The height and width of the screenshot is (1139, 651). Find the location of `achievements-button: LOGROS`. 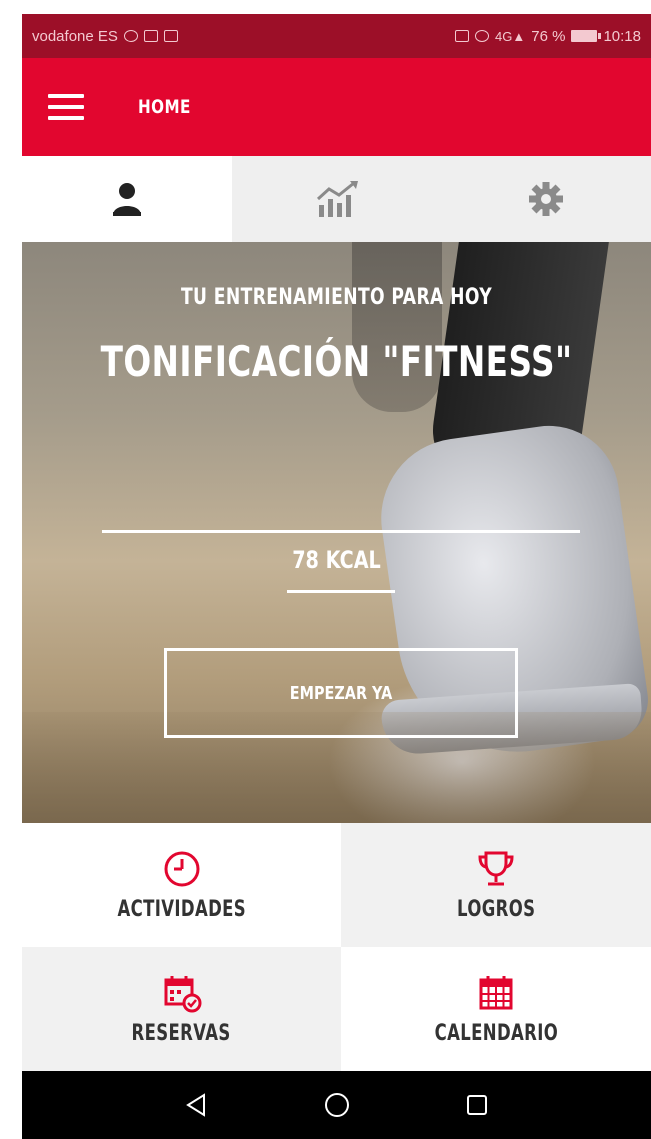

achievements-button: LOGROS is located at coordinates (496, 885).